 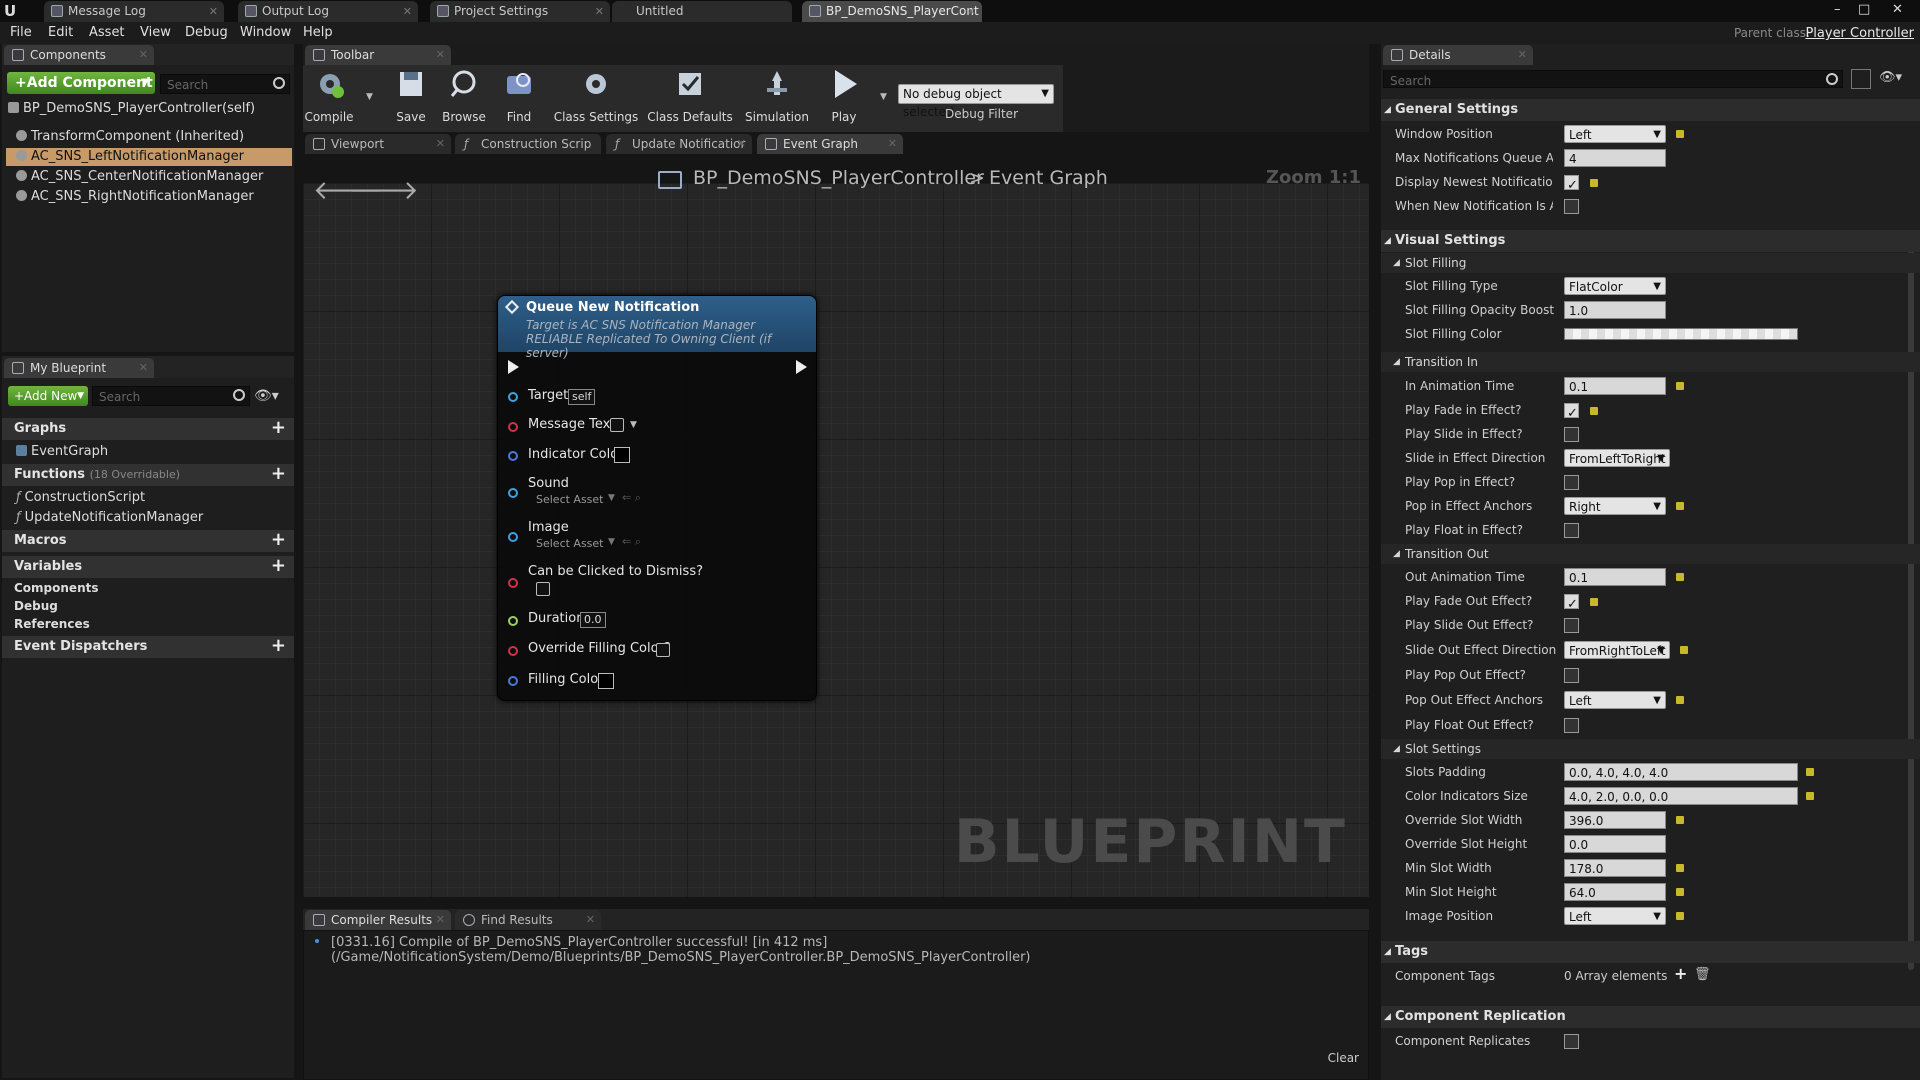 I want to click on variables-section-header: Variables +, so click(x=148, y=567).